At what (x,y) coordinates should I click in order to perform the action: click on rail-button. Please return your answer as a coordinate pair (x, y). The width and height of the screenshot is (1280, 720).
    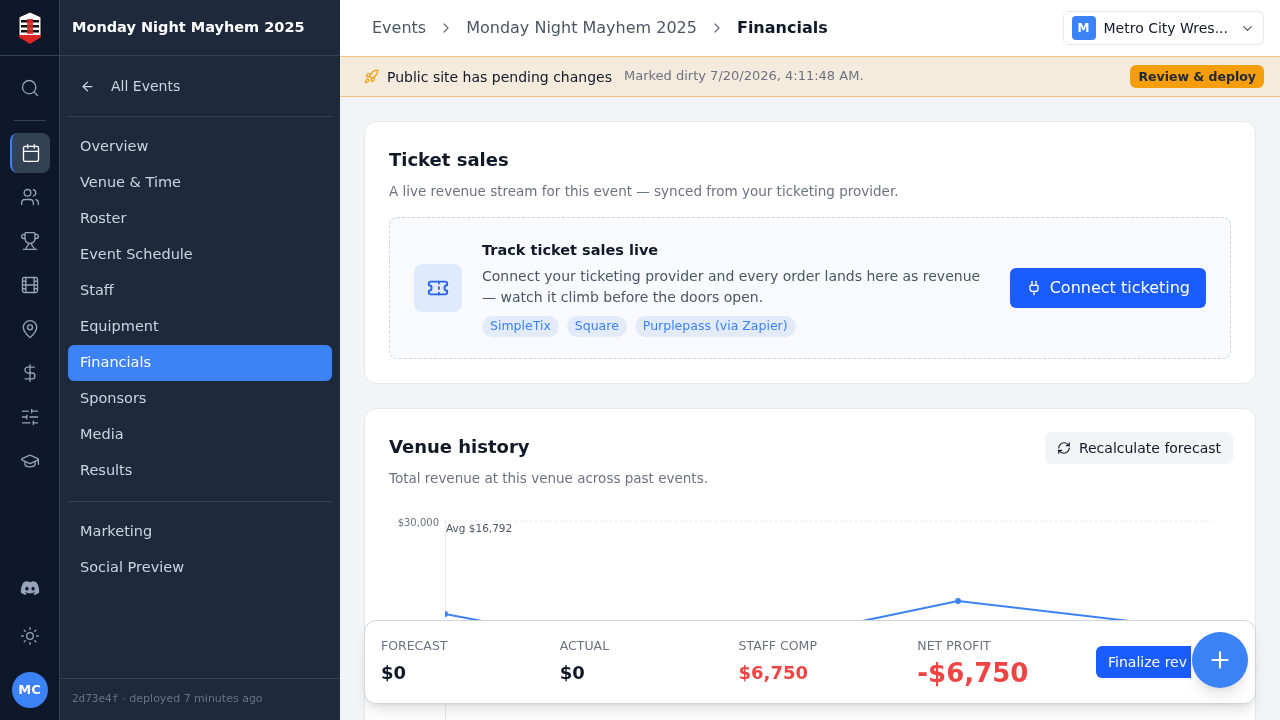
    Looking at the image, I should click on (29, 153).